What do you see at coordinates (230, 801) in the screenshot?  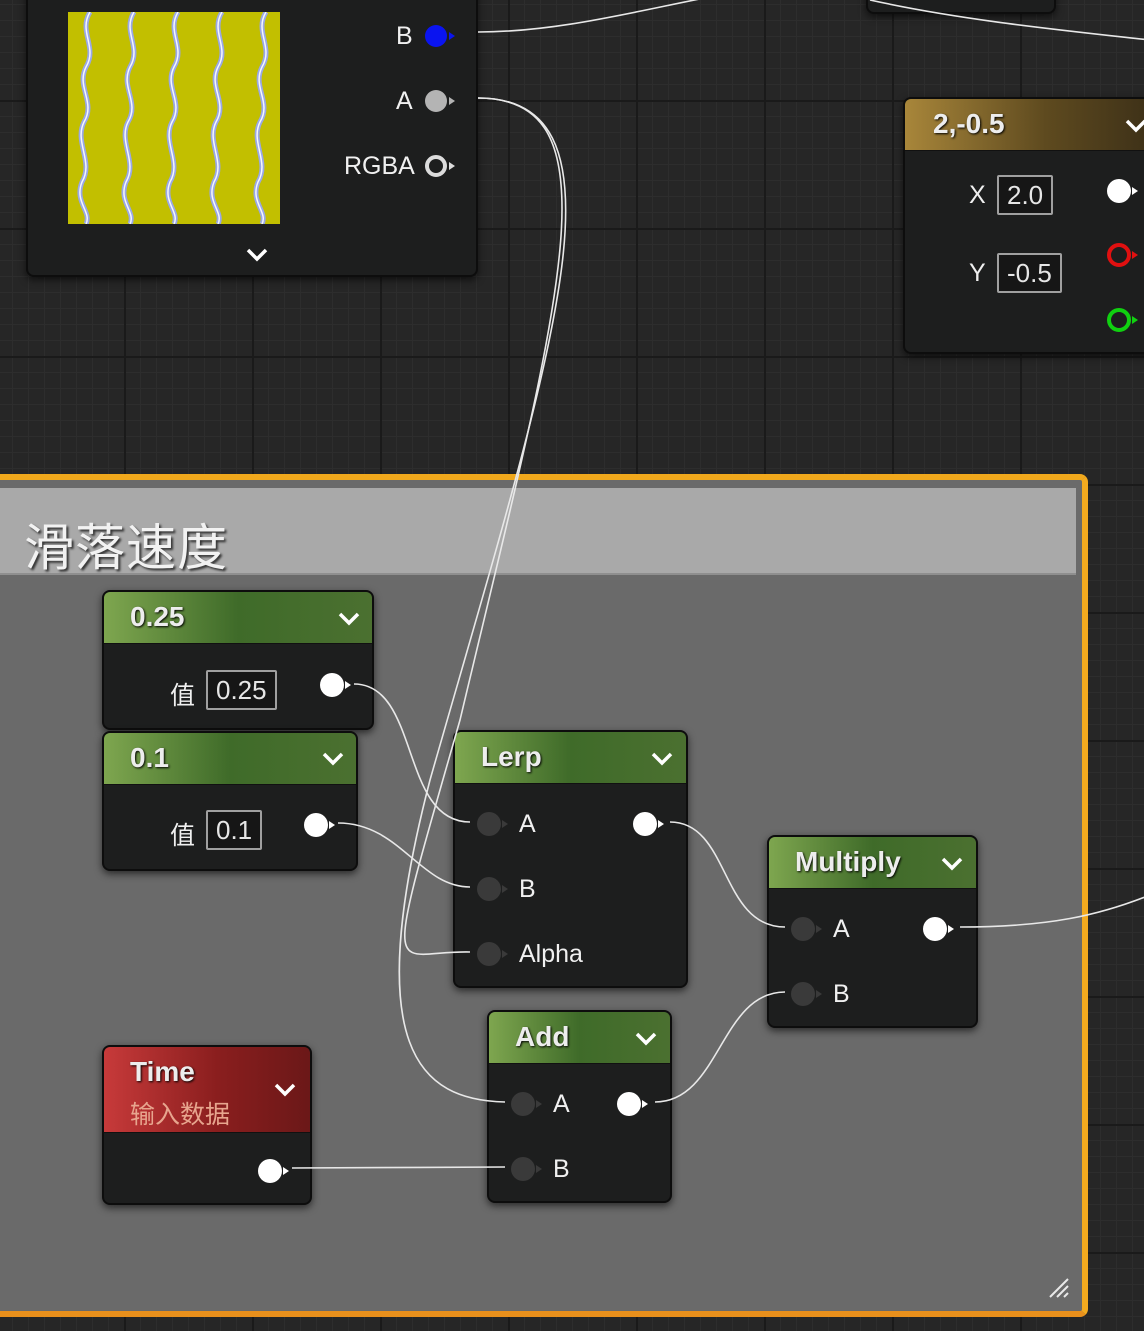 I see `constant-01-node: 0.1 值 0.1` at bounding box center [230, 801].